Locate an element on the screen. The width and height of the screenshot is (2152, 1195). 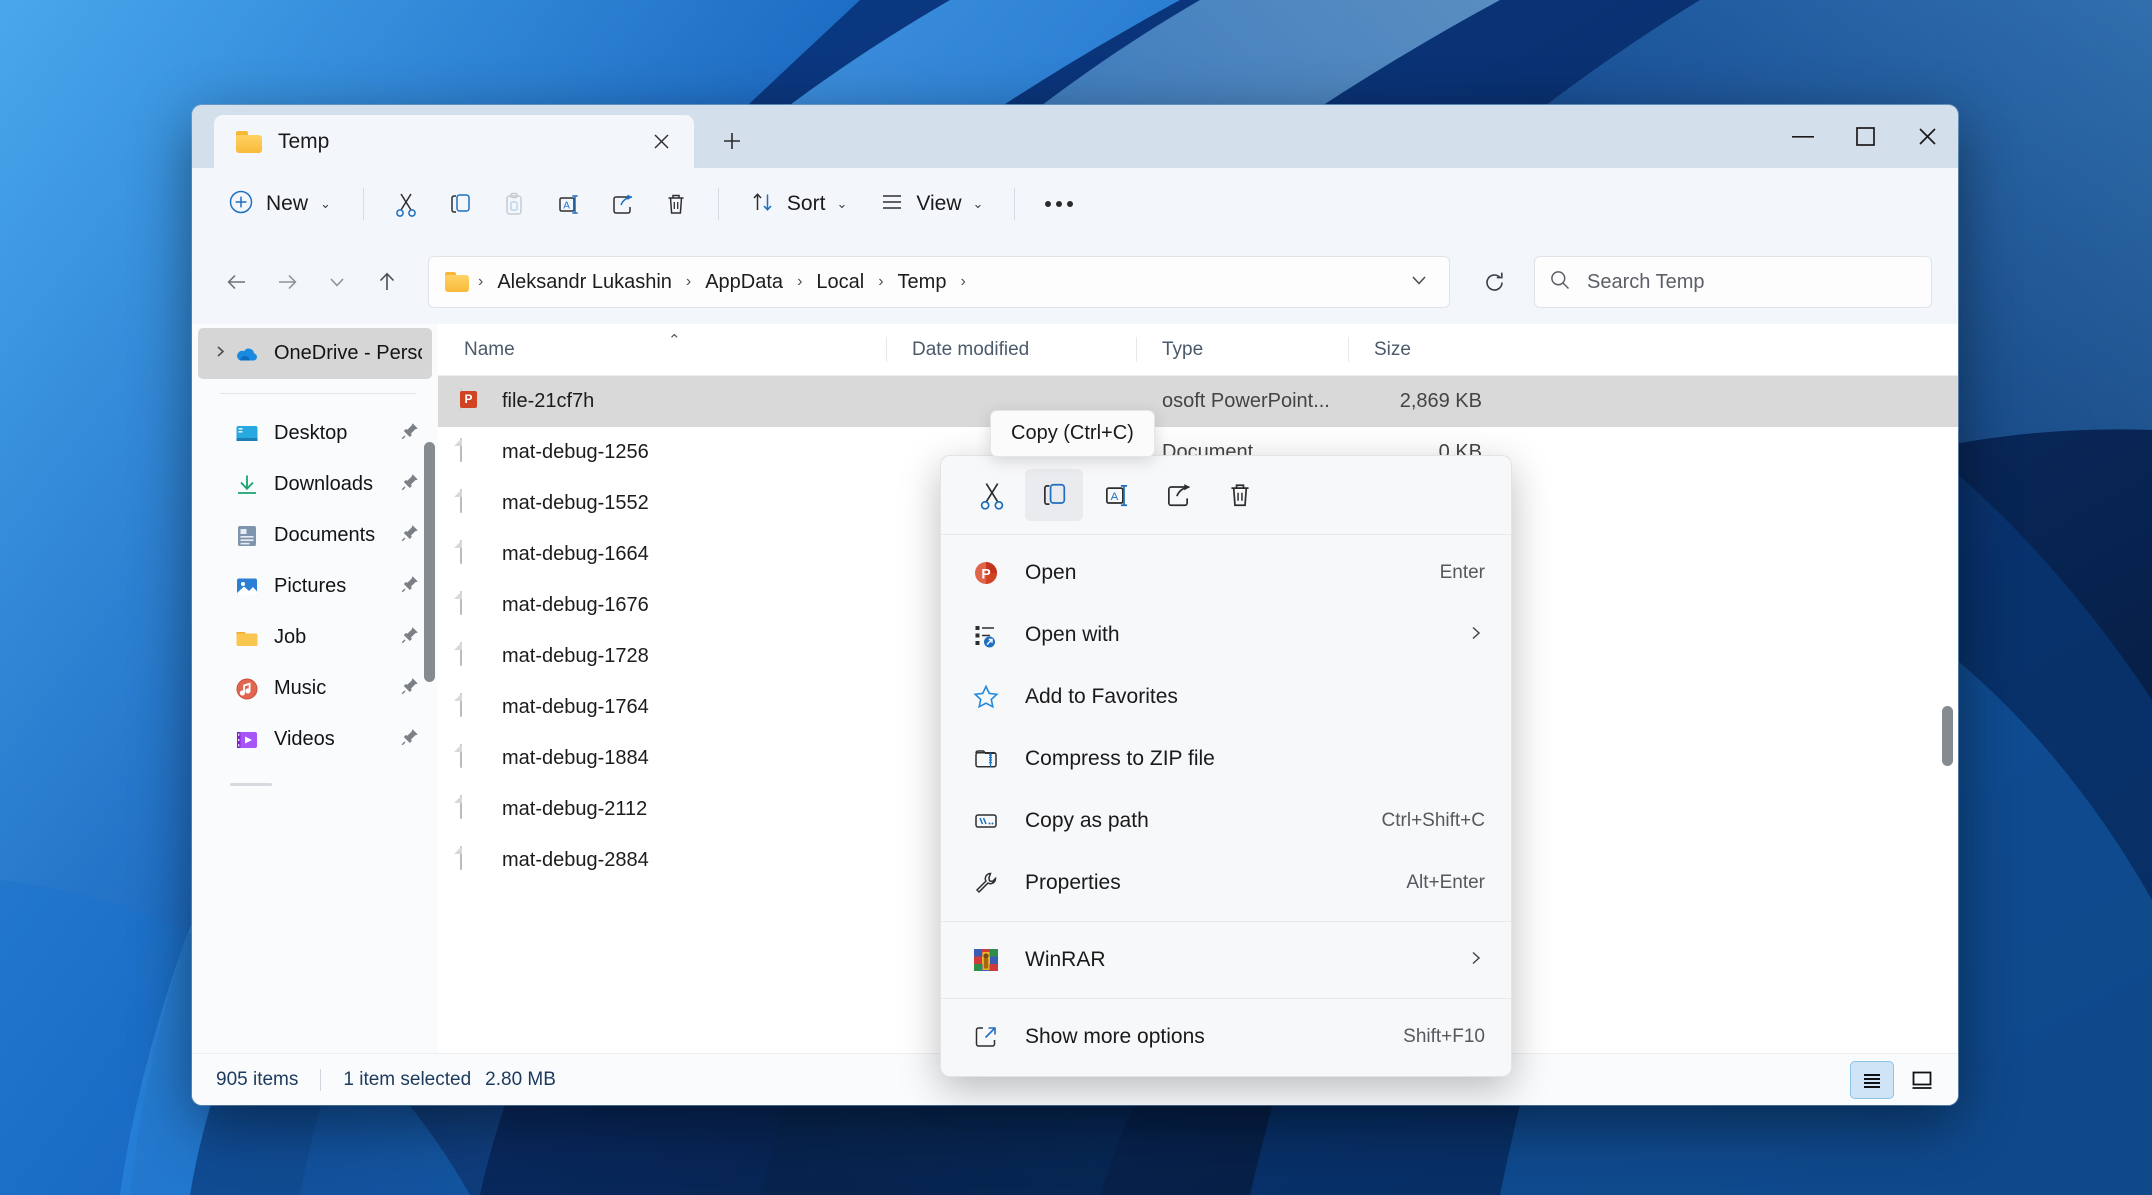
sidebar-item-music: Music is located at coordinates (315, 688).